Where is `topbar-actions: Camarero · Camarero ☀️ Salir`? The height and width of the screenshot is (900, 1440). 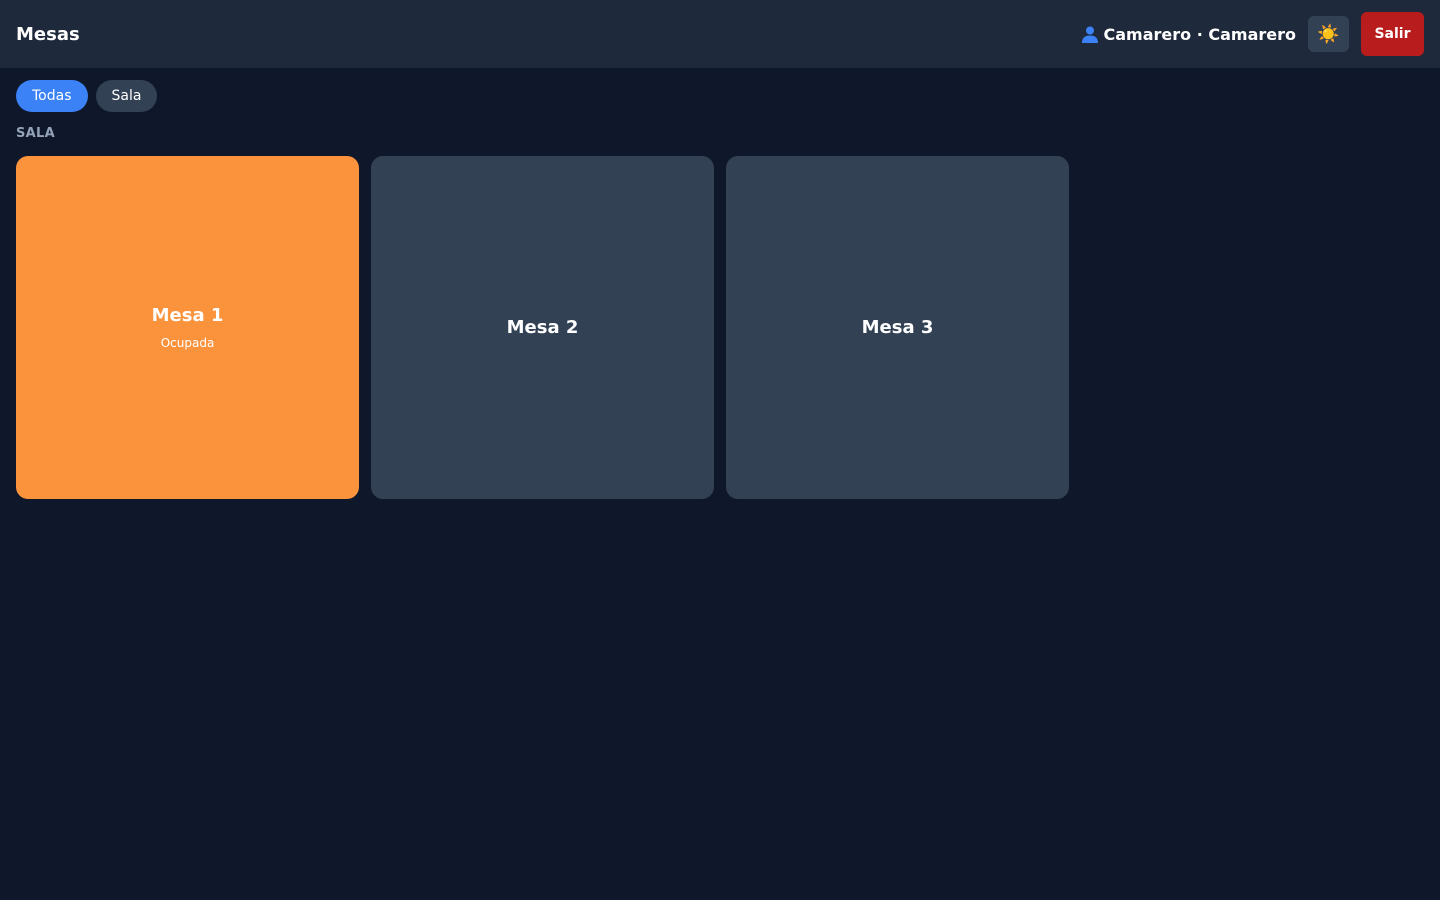 topbar-actions: Camarero · Camarero ☀️ Salir is located at coordinates (1252, 34).